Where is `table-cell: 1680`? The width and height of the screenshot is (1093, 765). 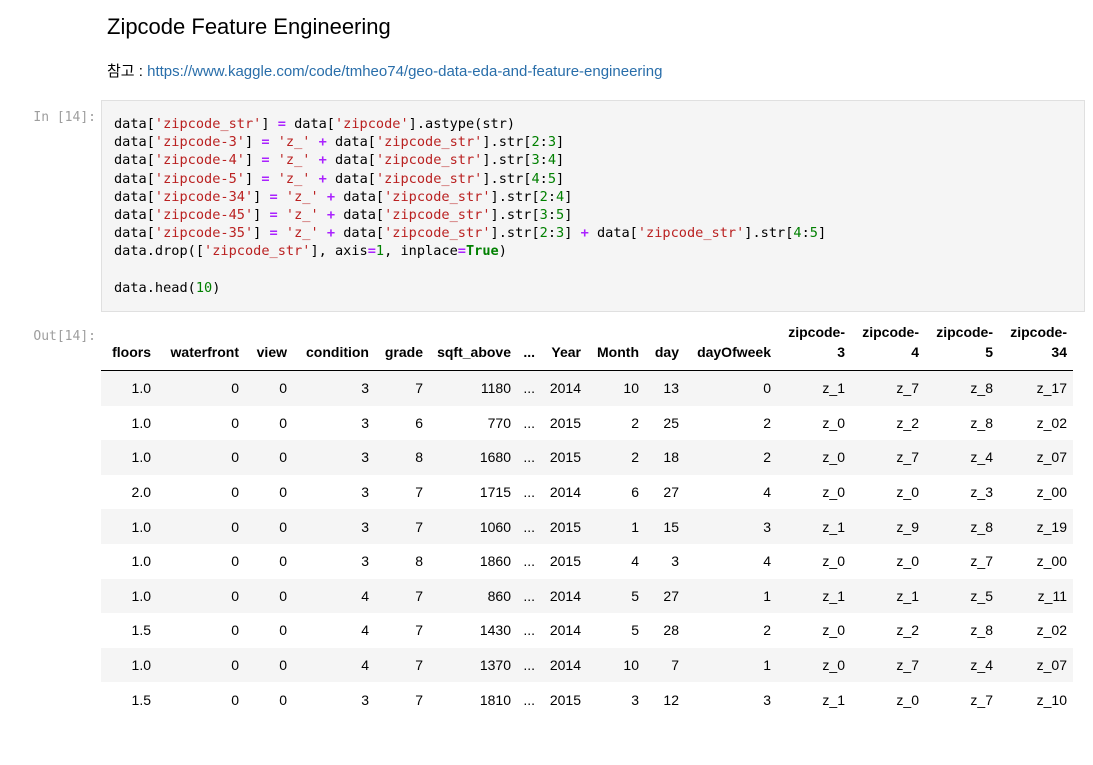 table-cell: 1680 is located at coordinates (495, 457).